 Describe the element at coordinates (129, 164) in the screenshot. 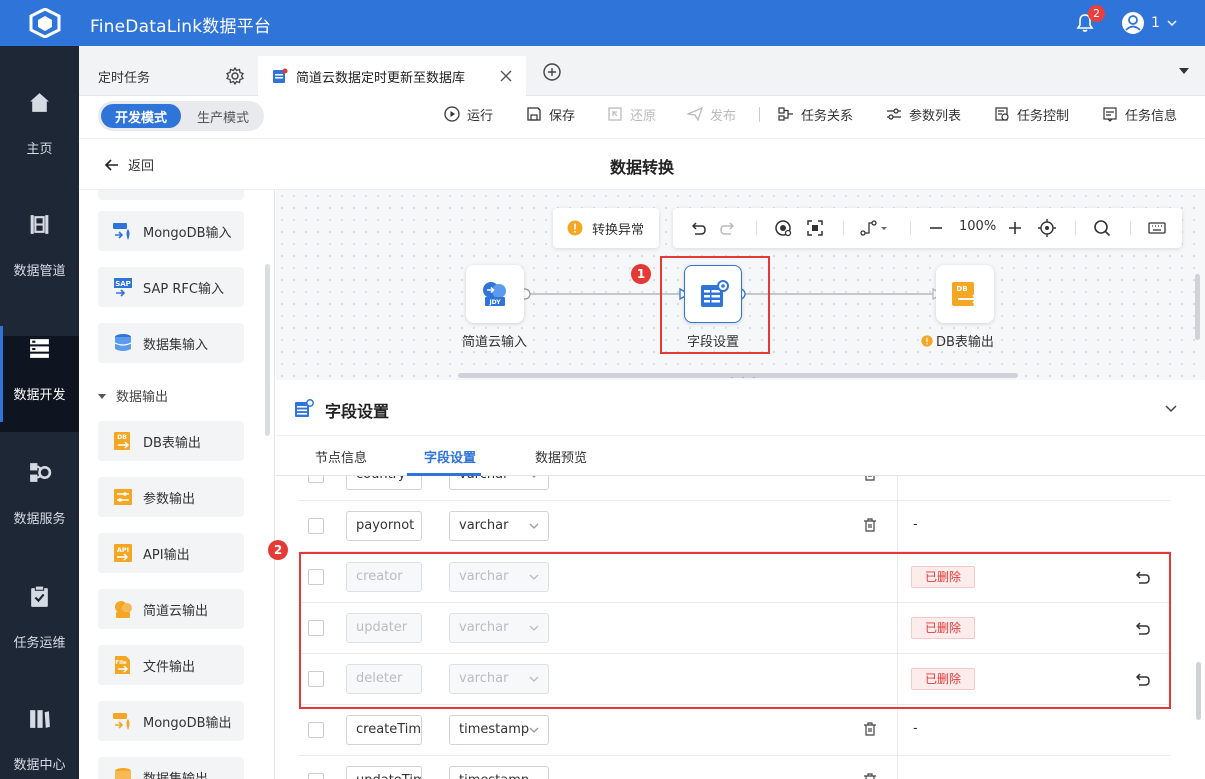

I see `back-button: 返回` at that location.